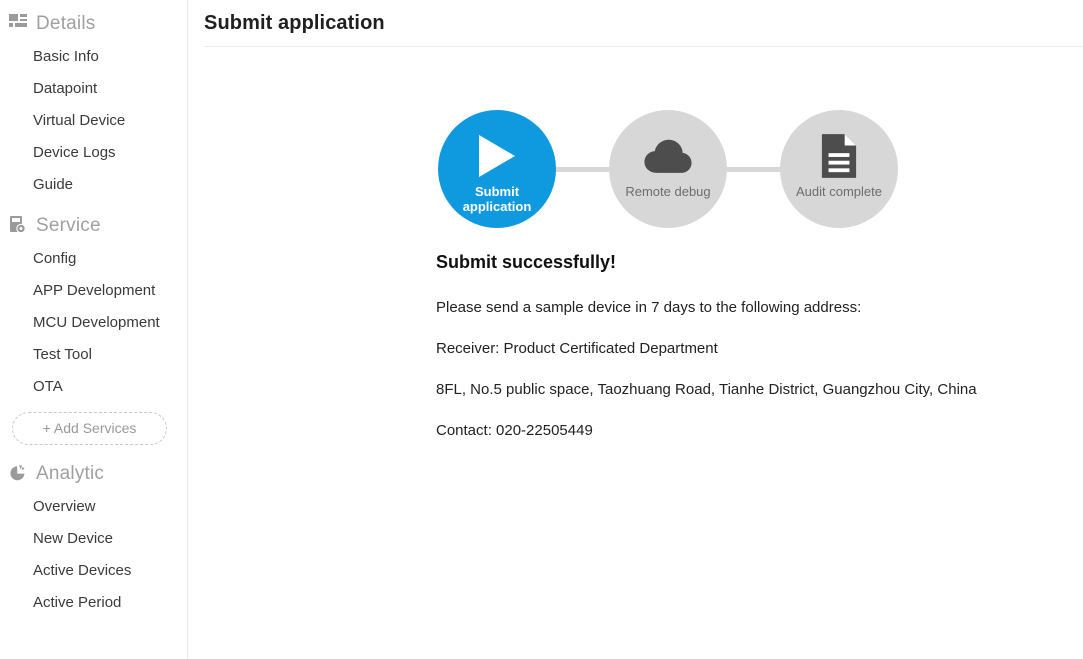 The height and width of the screenshot is (659, 1083). Describe the element at coordinates (18, 473) in the screenshot. I see `pie-chart-icon` at that location.